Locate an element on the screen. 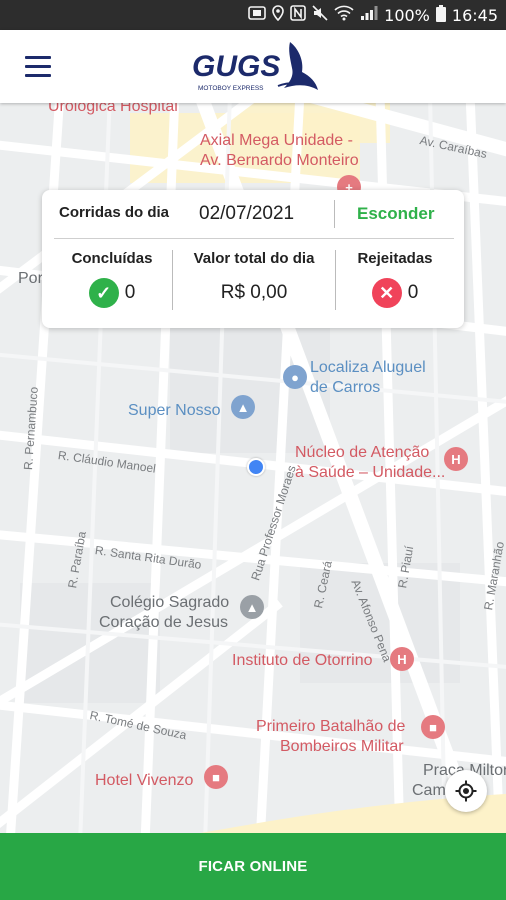 The height and width of the screenshot is (900, 506). my-location-icon is located at coordinates (466, 791).